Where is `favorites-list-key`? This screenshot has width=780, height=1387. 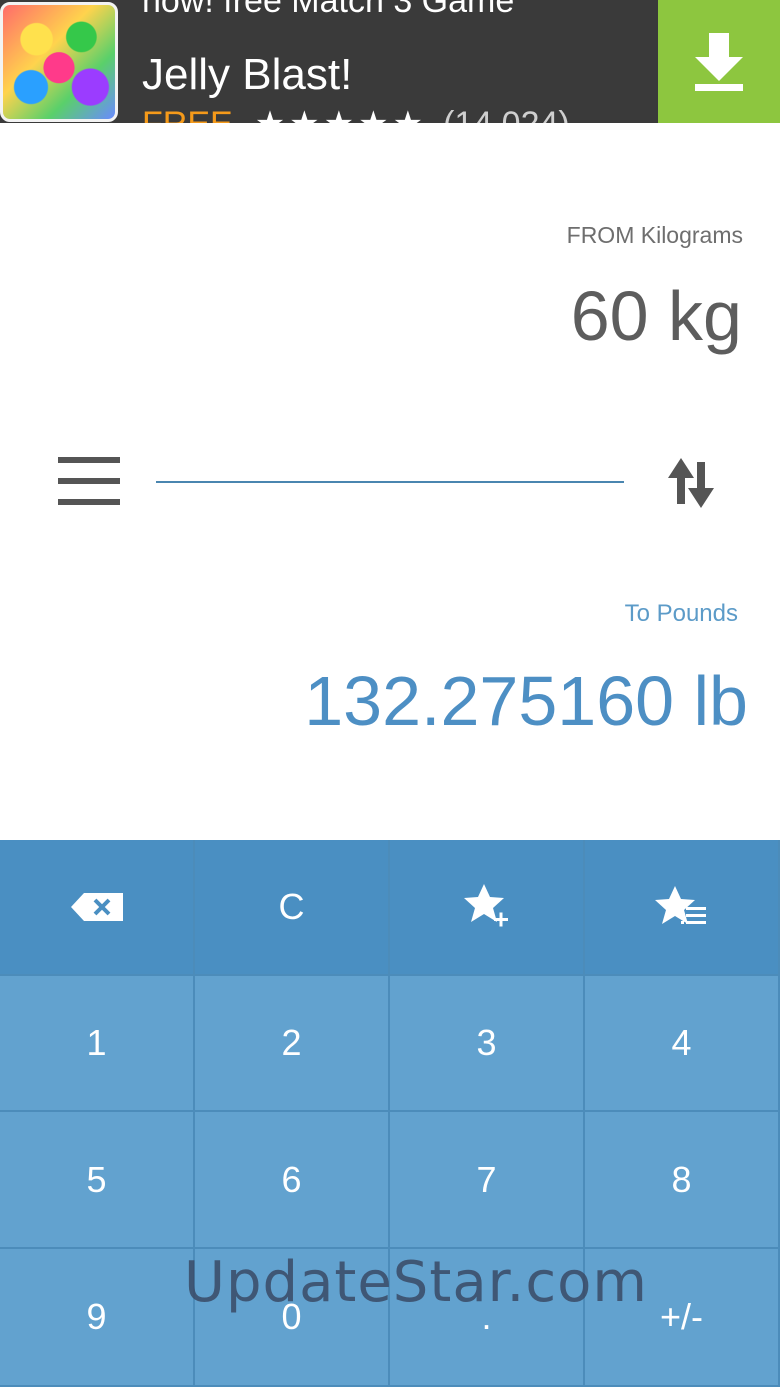 favorites-list-key is located at coordinates (682, 908).